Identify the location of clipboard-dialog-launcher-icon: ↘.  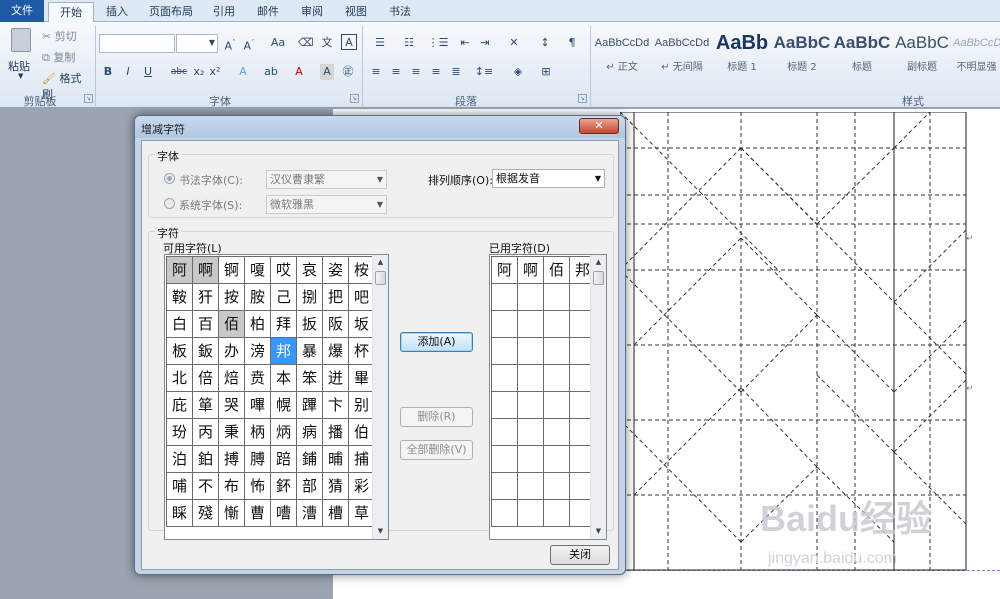
(88, 98).